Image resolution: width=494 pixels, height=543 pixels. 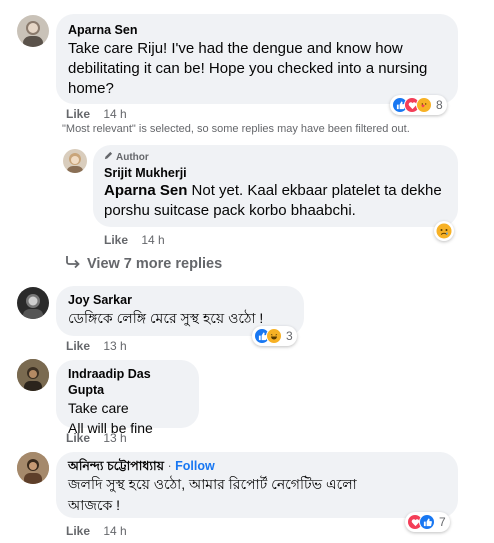 What do you see at coordinates (116, 466) in the screenshot?
I see `comment-author: অনিন্দ্য চট্টোপাধ্যায়` at bounding box center [116, 466].